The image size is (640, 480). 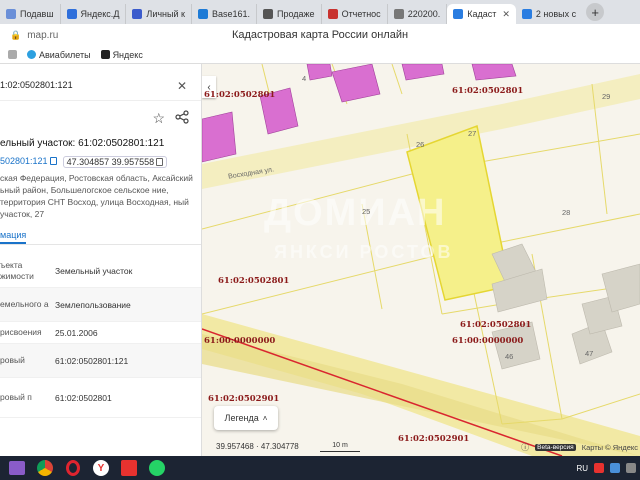 I want to click on bookmark-label: Яндекс, so click(x=127, y=54).